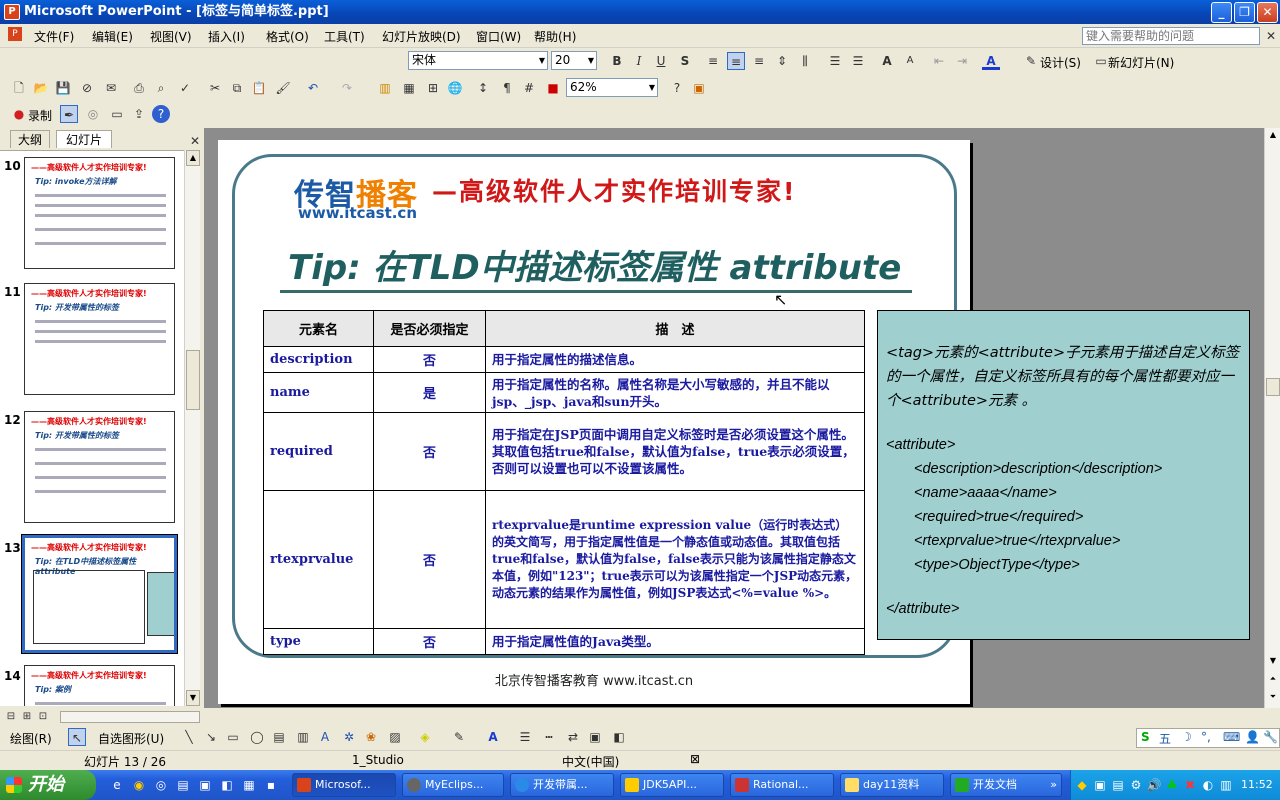 This screenshot has width=1280, height=800. What do you see at coordinates (612, 87) in the screenshot?
I see `zoom-select: 62% ▼` at bounding box center [612, 87].